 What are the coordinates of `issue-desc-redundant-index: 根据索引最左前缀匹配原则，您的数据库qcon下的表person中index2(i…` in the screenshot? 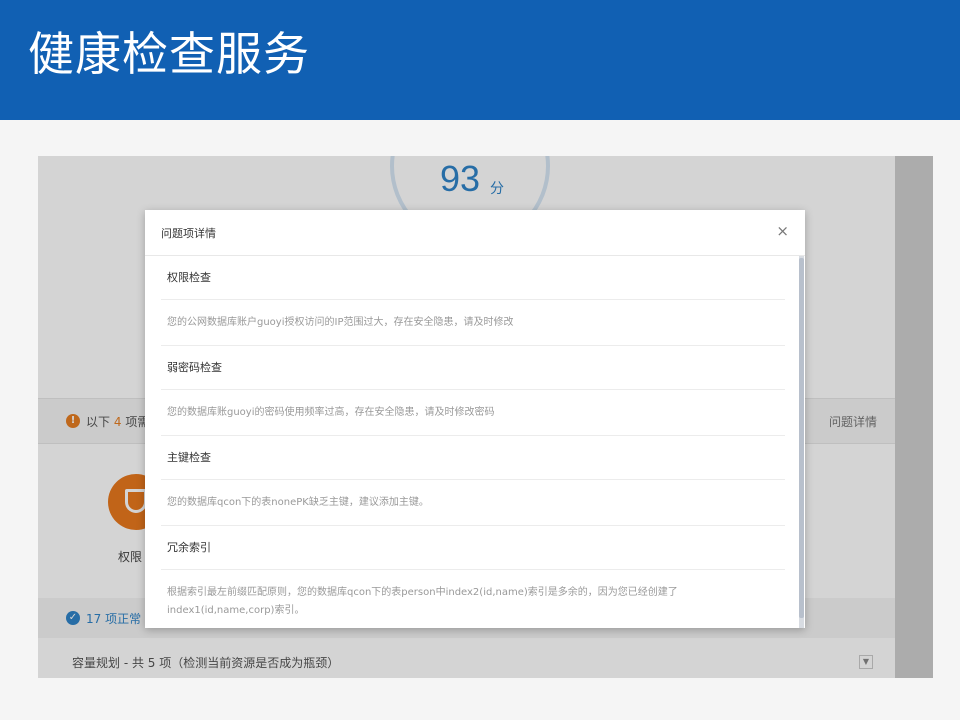 It's located at (473, 599).